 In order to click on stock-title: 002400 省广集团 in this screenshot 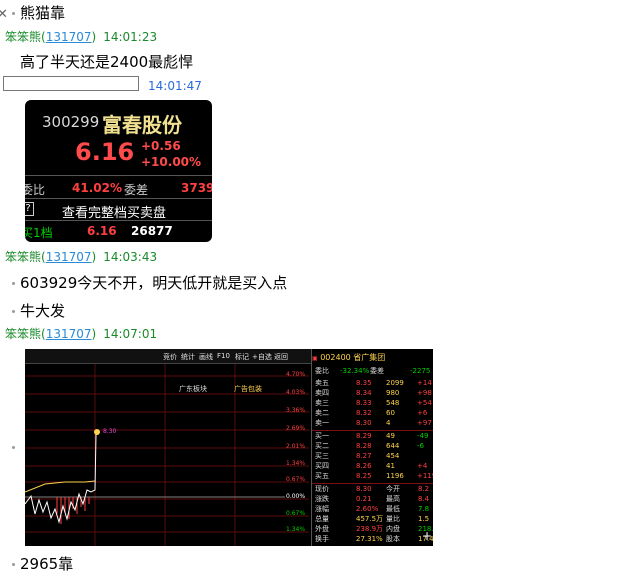, I will do `click(353, 357)`.